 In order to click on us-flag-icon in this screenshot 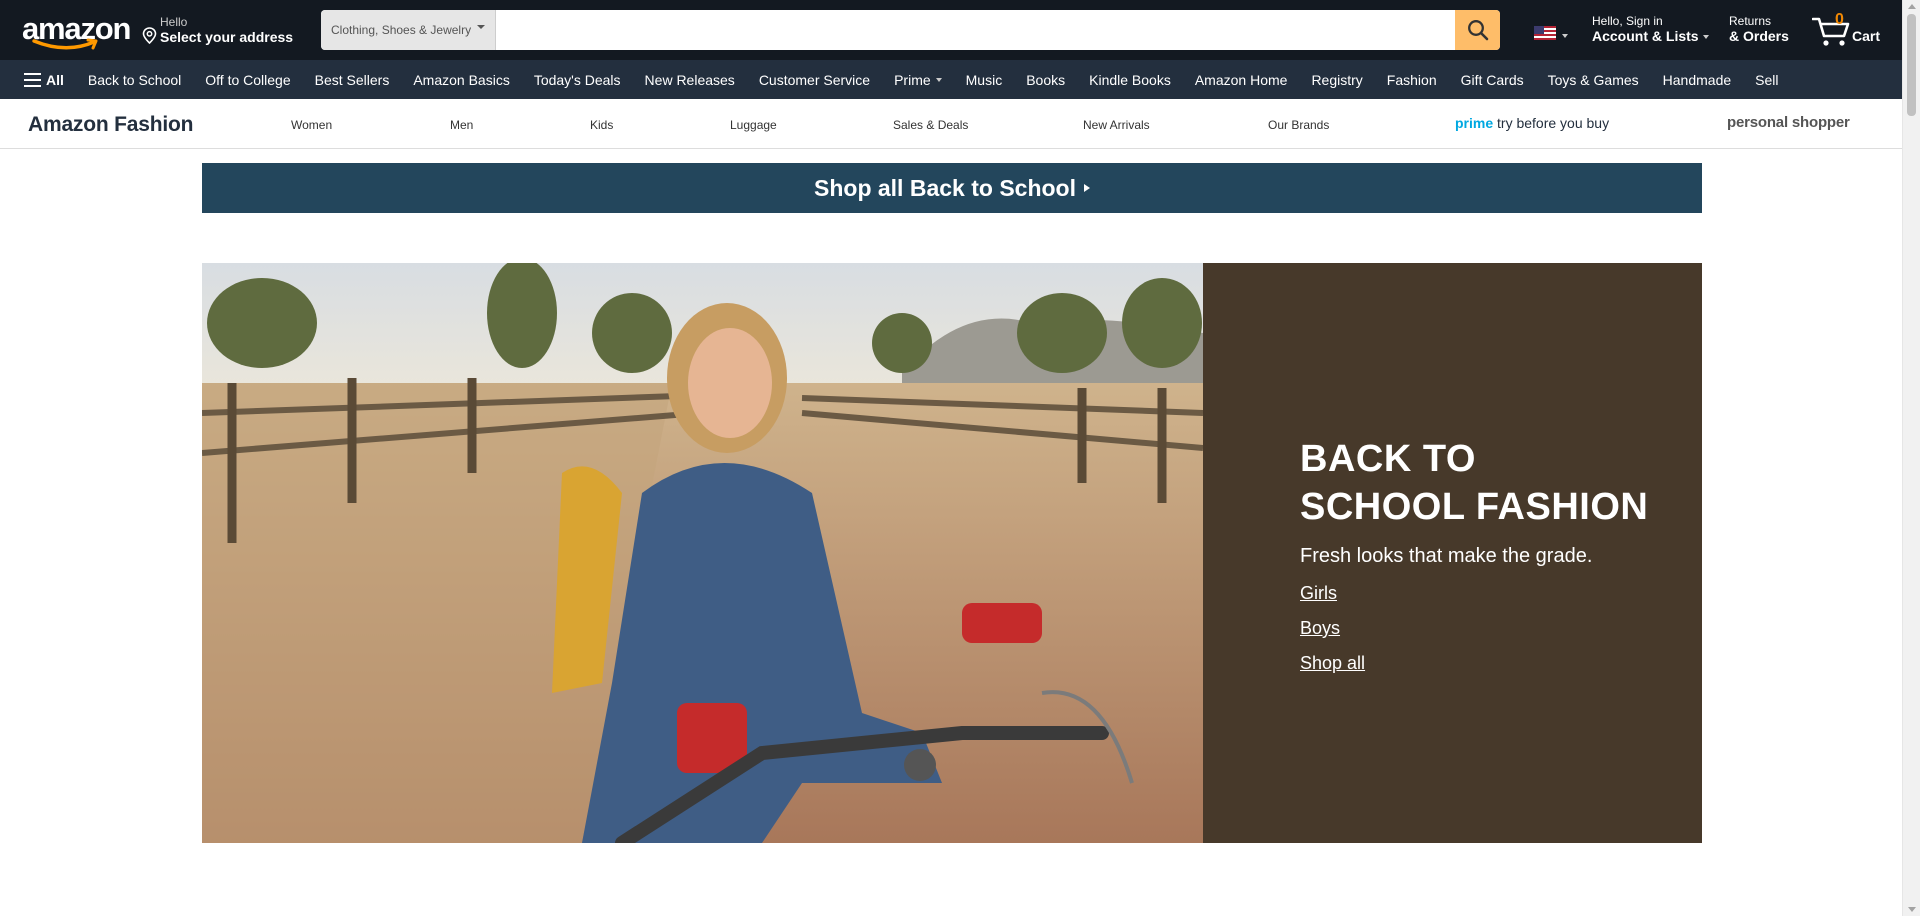, I will do `click(1545, 33)`.